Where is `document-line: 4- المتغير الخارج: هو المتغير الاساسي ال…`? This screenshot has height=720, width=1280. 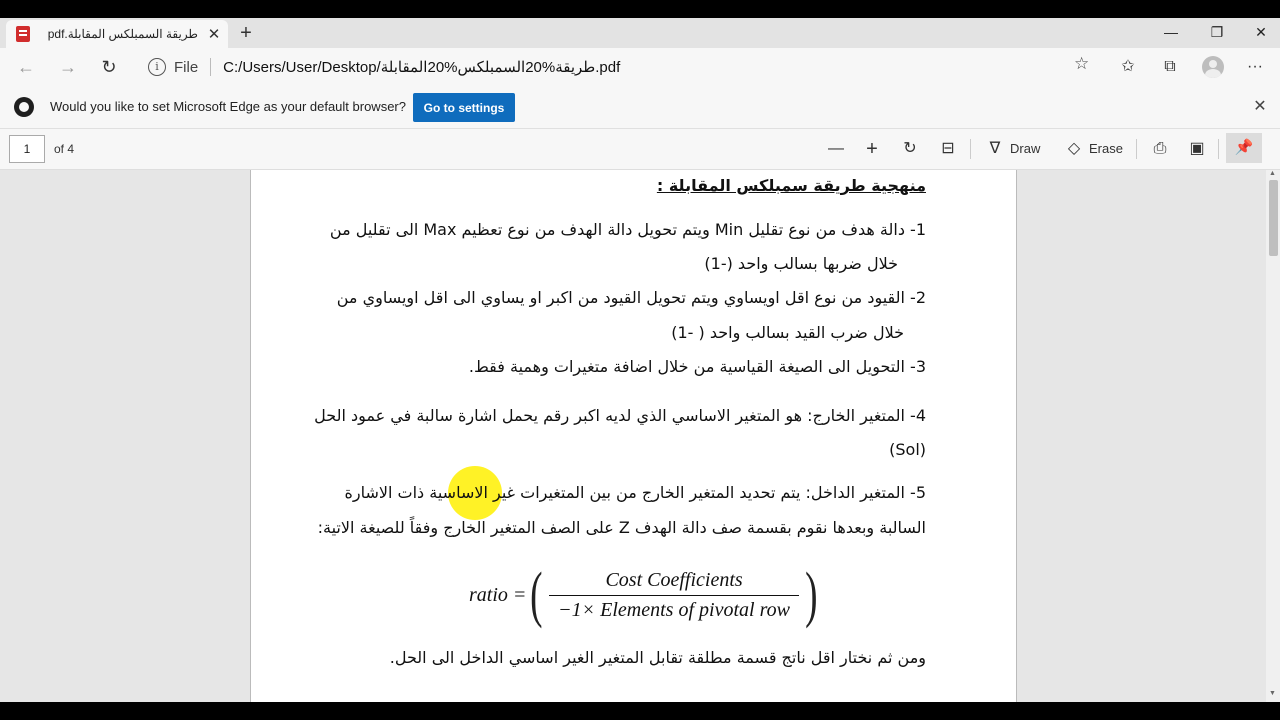 document-line: 4- المتغير الخارج: هو المتغير الاساسي ال… is located at coordinates (620, 415).